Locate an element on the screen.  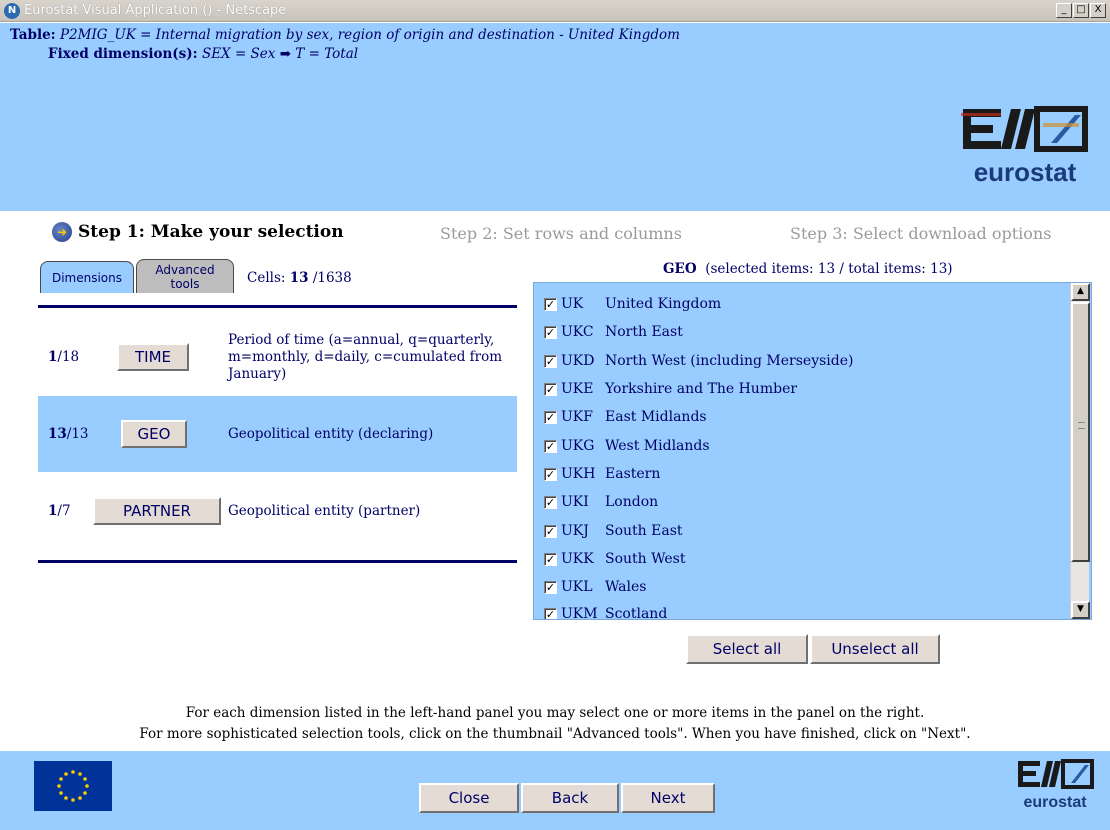
dimension-count: 13/13 is located at coordinates (68, 434).